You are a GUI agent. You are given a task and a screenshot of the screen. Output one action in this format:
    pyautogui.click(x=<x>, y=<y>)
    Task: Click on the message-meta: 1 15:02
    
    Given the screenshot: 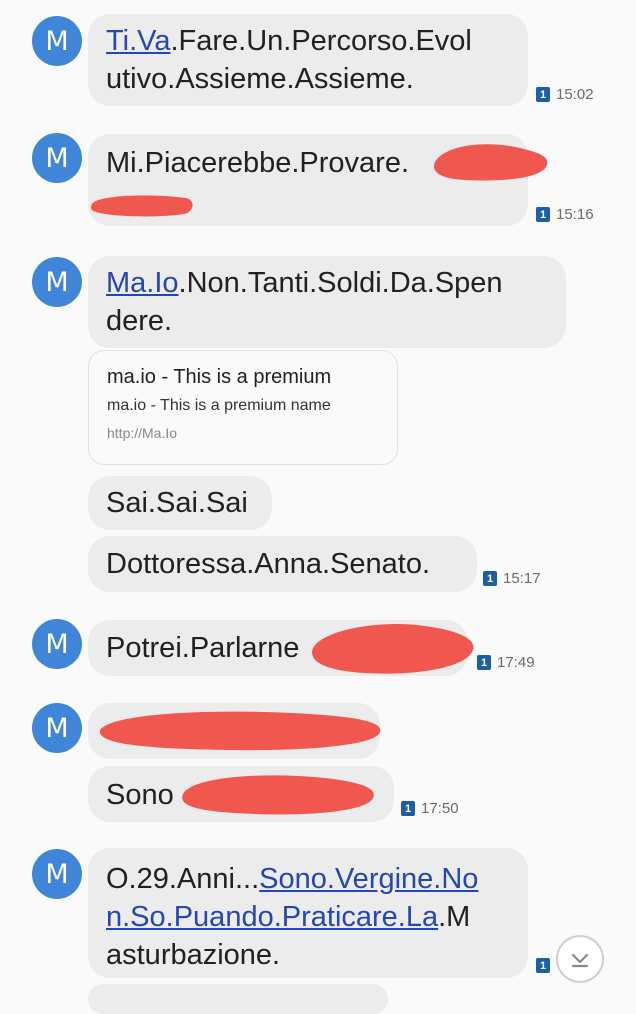 What is the action you would take?
    pyautogui.click(x=565, y=94)
    